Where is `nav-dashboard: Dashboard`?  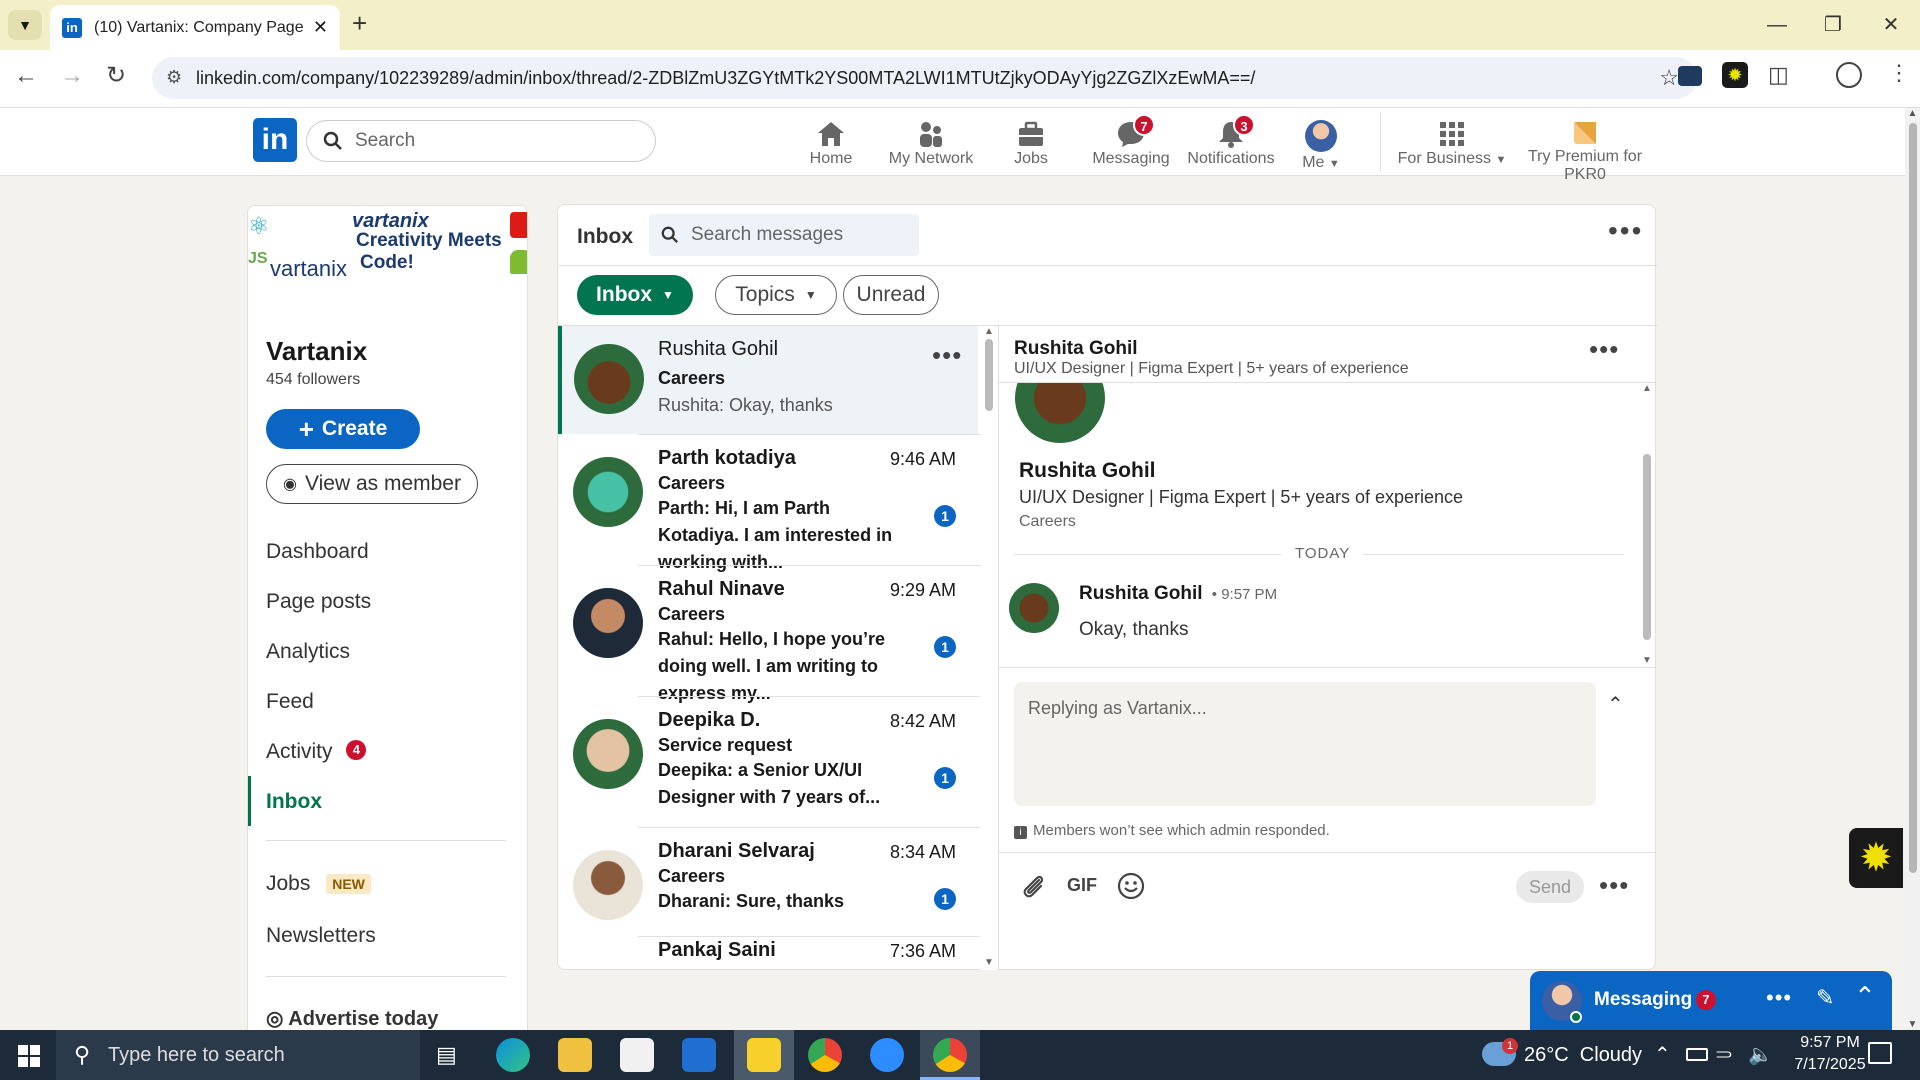 nav-dashboard: Dashboard is located at coordinates (317, 552).